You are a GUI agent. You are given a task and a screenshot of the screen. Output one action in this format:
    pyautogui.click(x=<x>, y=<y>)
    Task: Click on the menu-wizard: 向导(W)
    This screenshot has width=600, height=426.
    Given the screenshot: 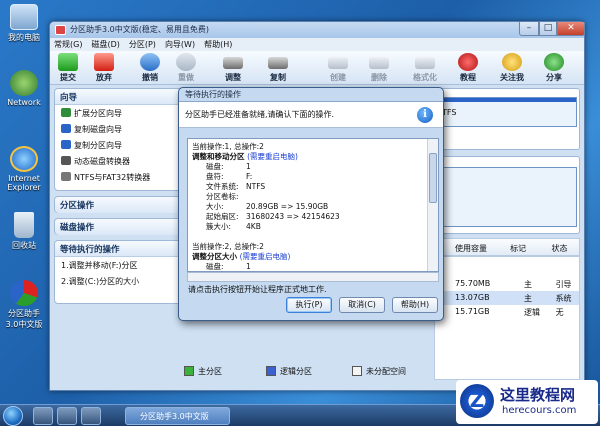 What is the action you would take?
    pyautogui.click(x=180, y=44)
    